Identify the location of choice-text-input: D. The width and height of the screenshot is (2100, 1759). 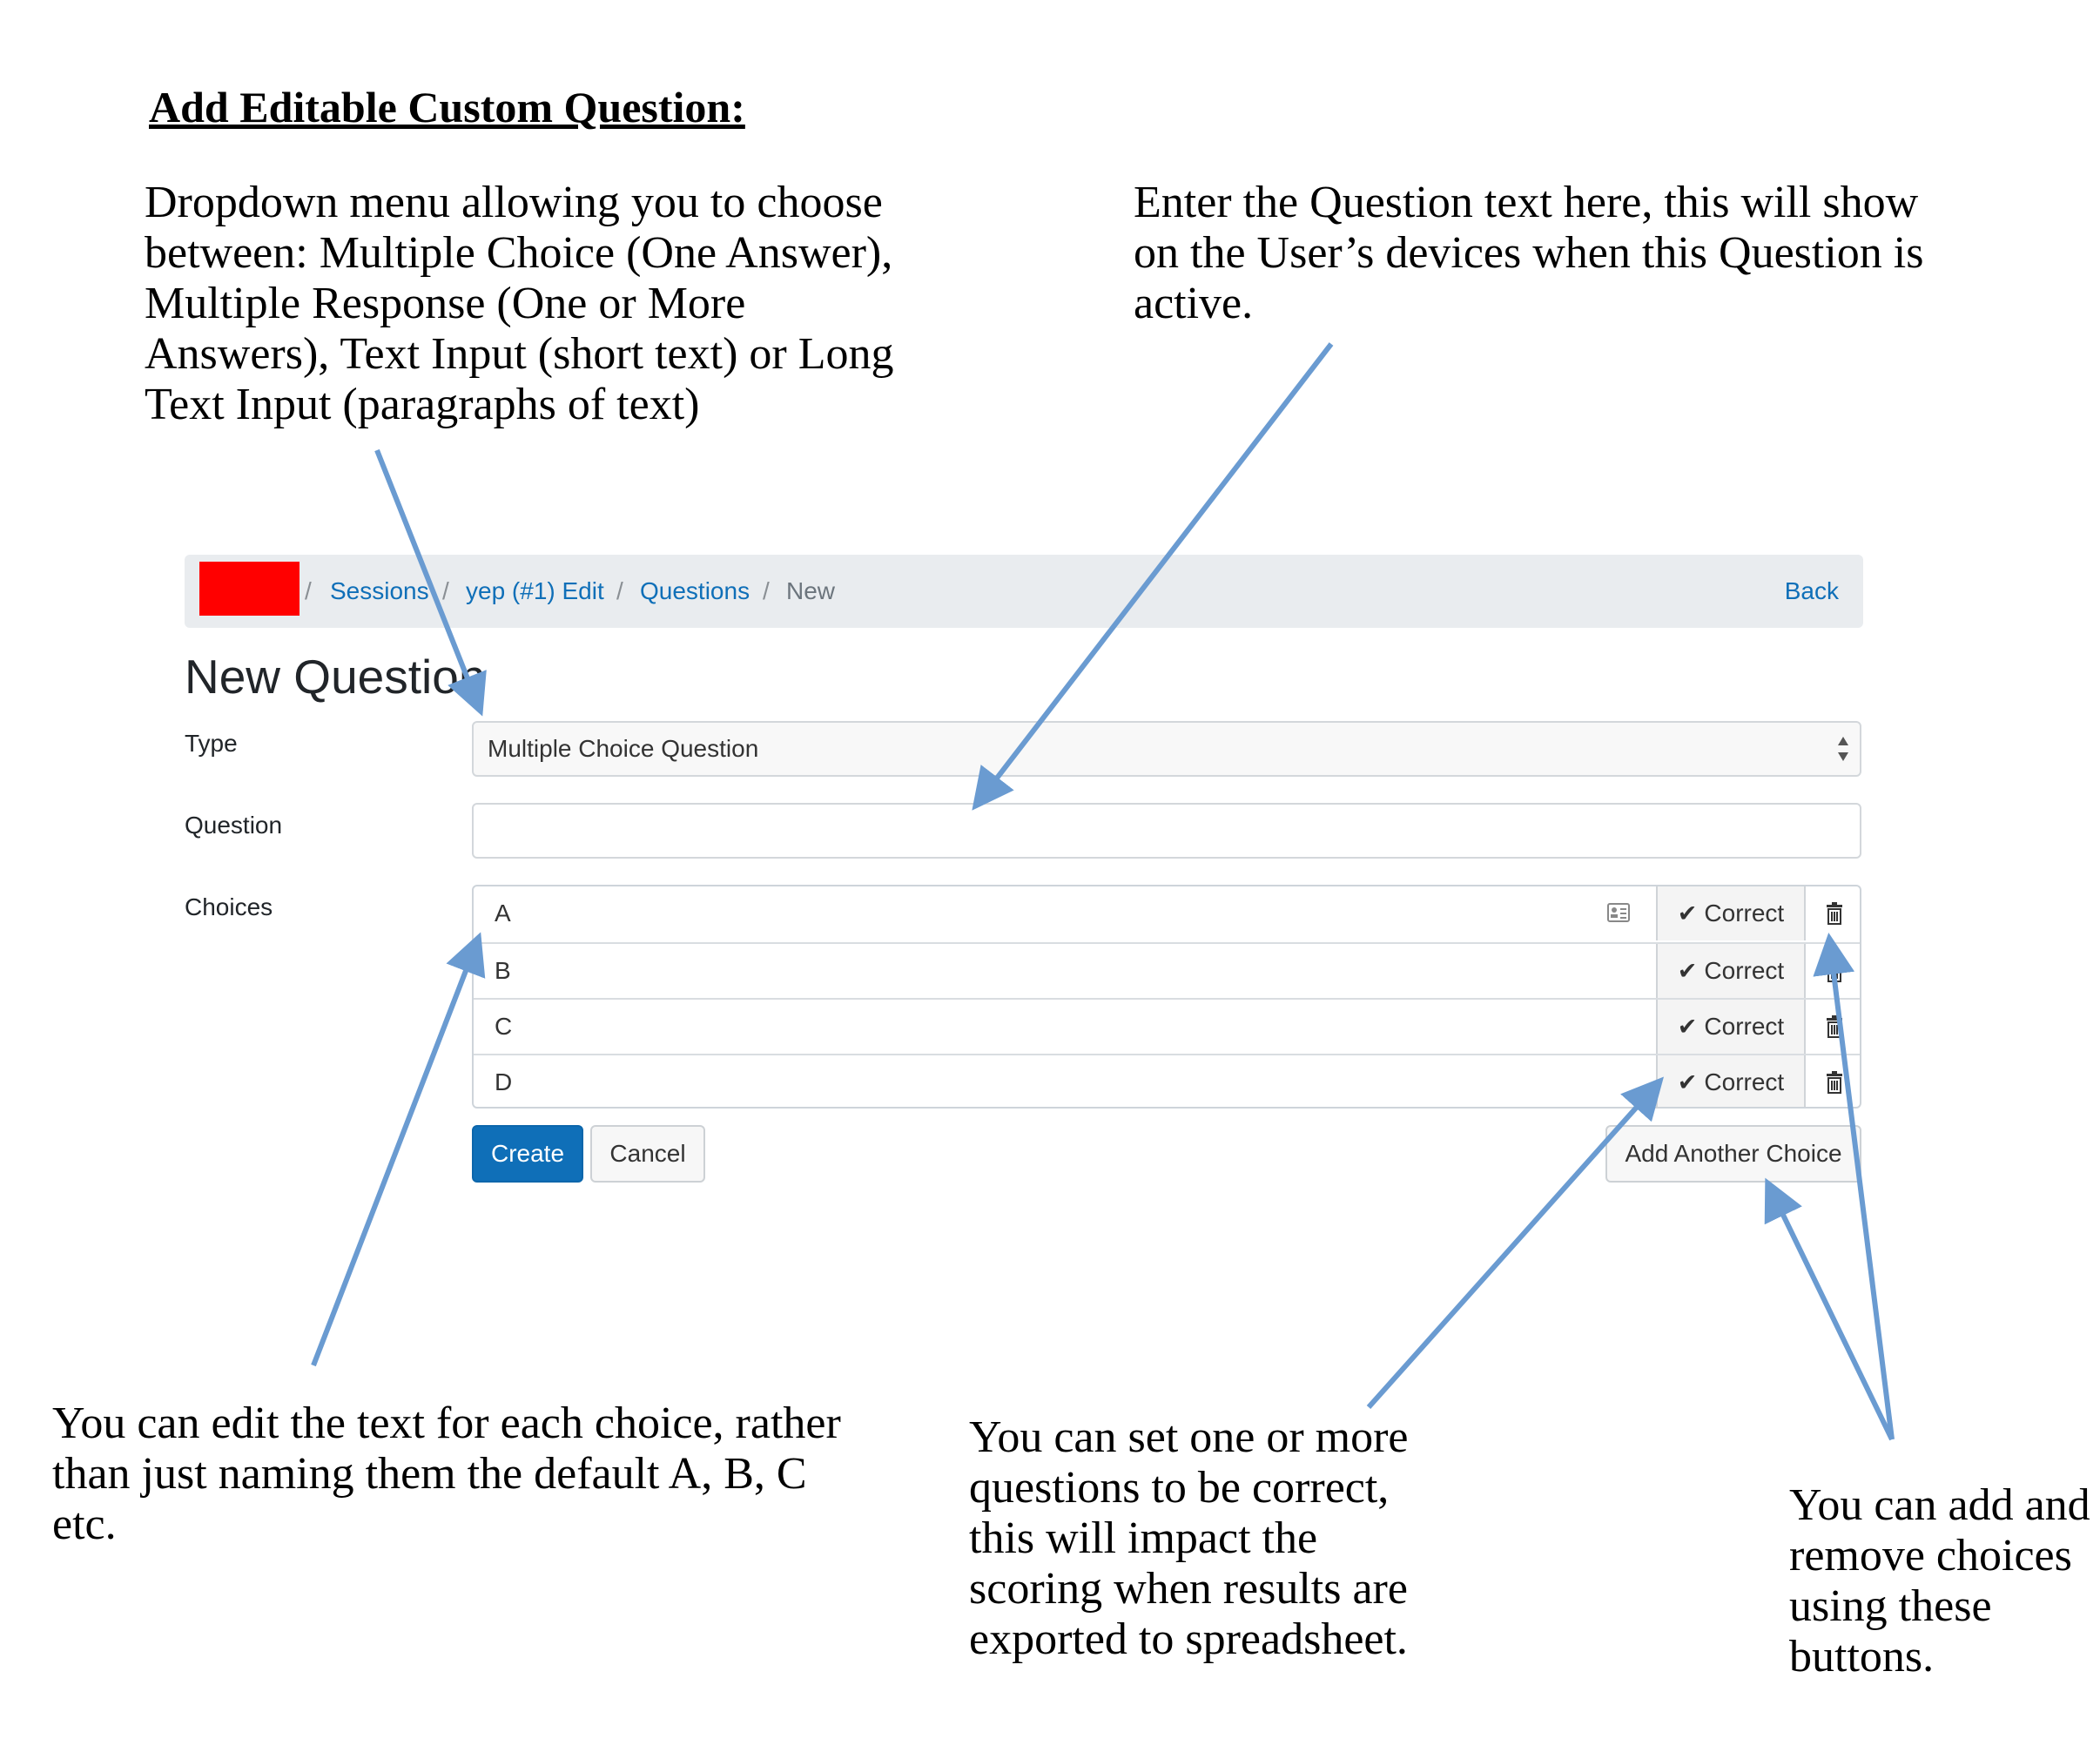
(504, 1081).